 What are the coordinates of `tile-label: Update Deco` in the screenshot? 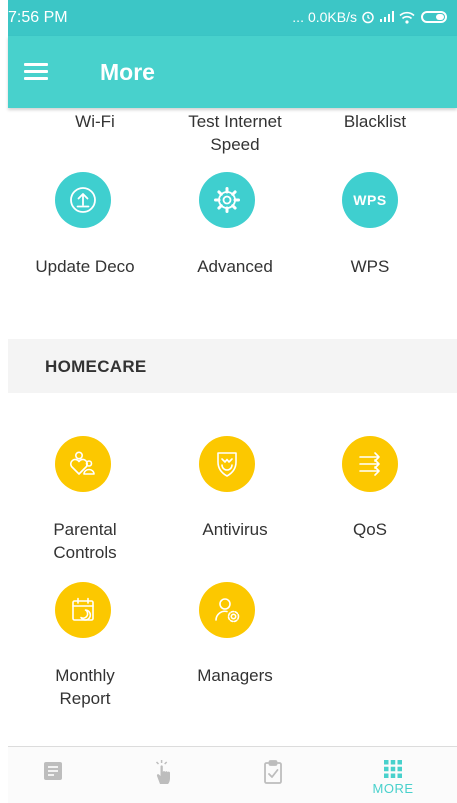 It's located at (85, 266).